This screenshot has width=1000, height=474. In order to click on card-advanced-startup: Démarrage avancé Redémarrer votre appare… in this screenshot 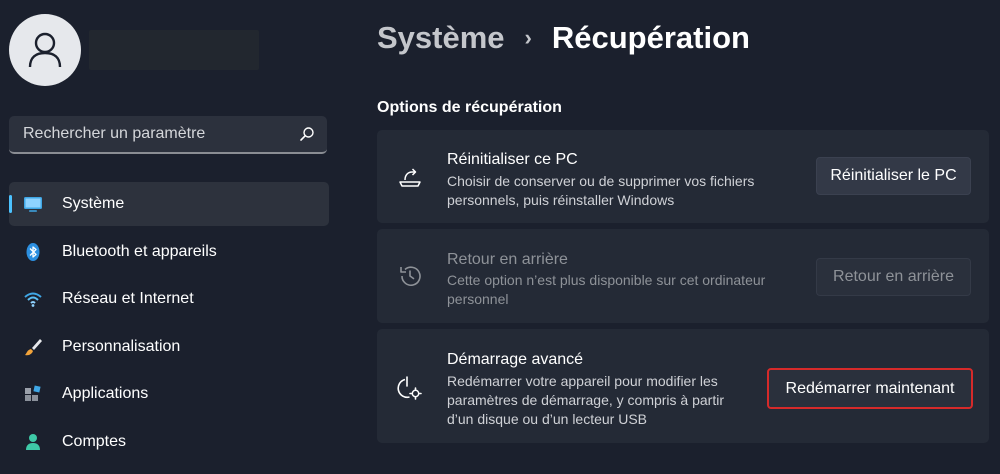, I will do `click(683, 386)`.